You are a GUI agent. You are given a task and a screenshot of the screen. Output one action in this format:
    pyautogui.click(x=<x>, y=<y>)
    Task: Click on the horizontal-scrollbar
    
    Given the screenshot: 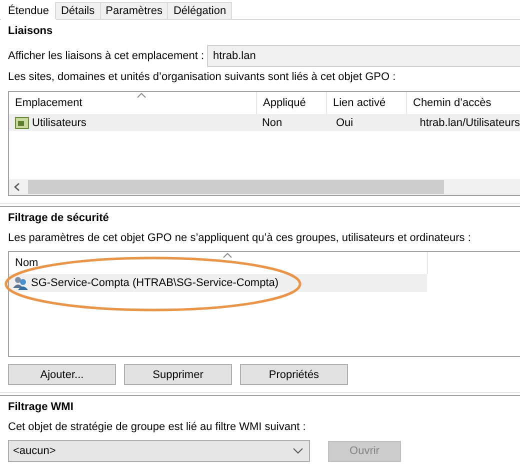 What is the action you would take?
    pyautogui.click(x=264, y=187)
    